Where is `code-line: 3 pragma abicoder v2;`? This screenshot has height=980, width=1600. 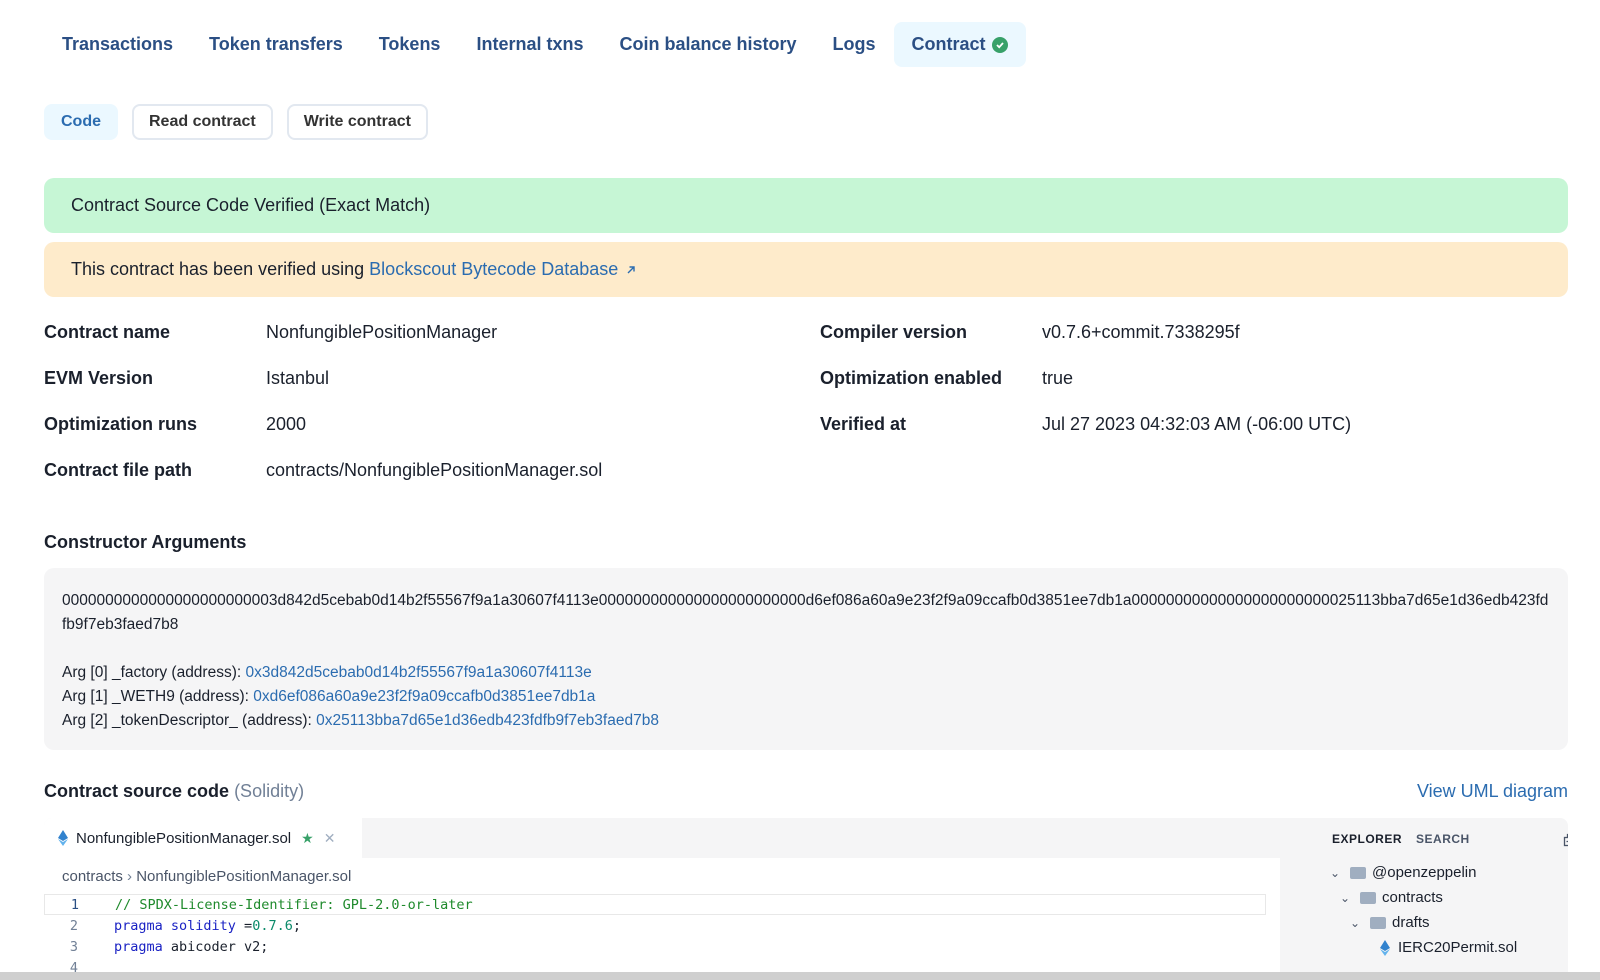 code-line: 3 pragma abicoder v2; is located at coordinates (662, 946).